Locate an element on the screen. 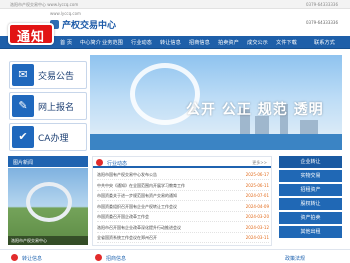 The image size is (350, 263). news-date: 2025-06-17 is located at coordinates (257, 174).